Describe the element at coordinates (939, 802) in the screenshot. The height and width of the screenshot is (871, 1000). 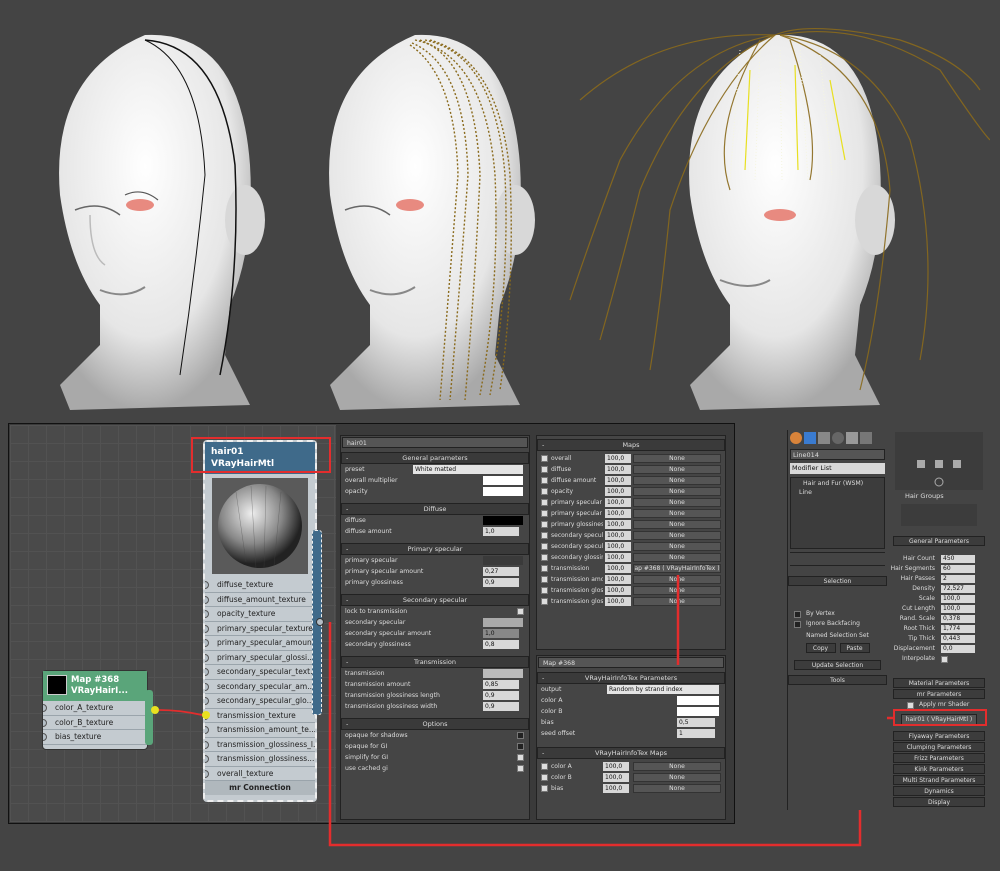
I see `hair-rollout: Display` at that location.